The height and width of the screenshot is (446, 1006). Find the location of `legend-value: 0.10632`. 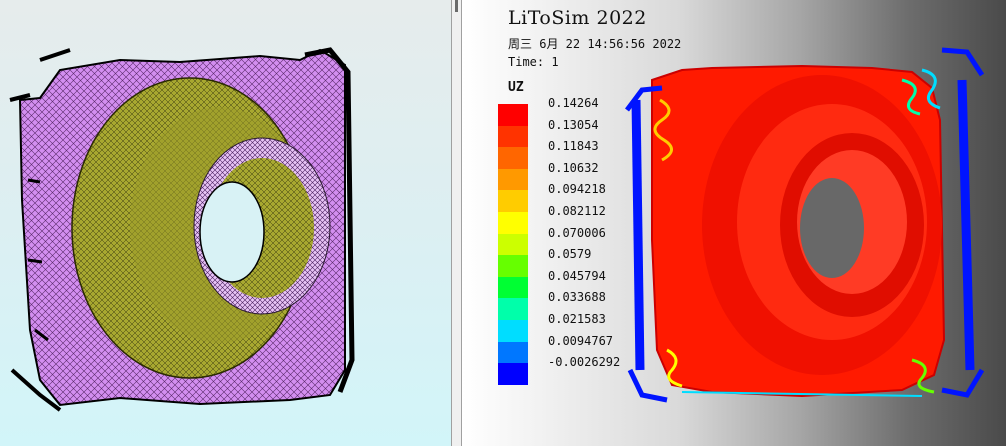

legend-value: 0.10632 is located at coordinates (573, 167).